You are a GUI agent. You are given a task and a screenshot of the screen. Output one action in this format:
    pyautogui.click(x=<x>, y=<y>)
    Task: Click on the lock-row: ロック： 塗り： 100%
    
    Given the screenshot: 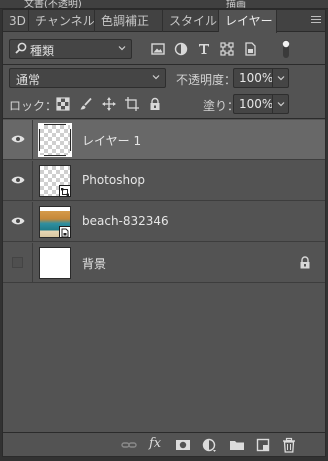 What is the action you would take?
    pyautogui.click(x=164, y=104)
    